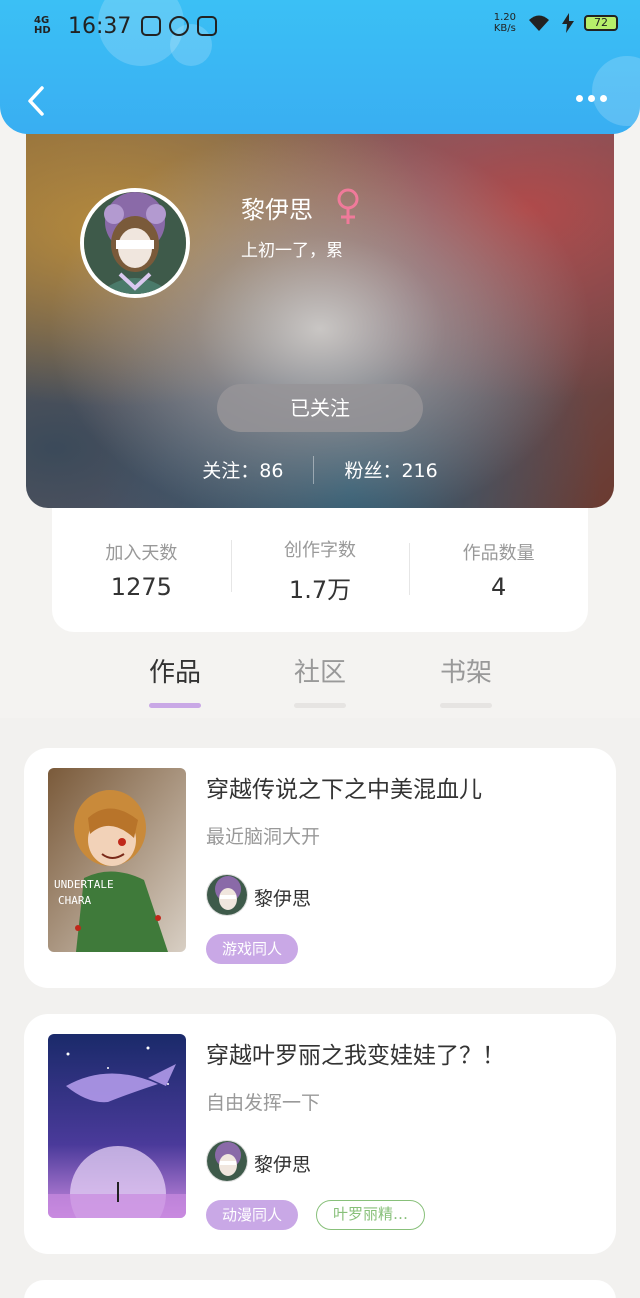 The height and width of the screenshot is (1298, 640). Describe the element at coordinates (74, 900) in the screenshot. I see `svg-text: CHARA` at that location.